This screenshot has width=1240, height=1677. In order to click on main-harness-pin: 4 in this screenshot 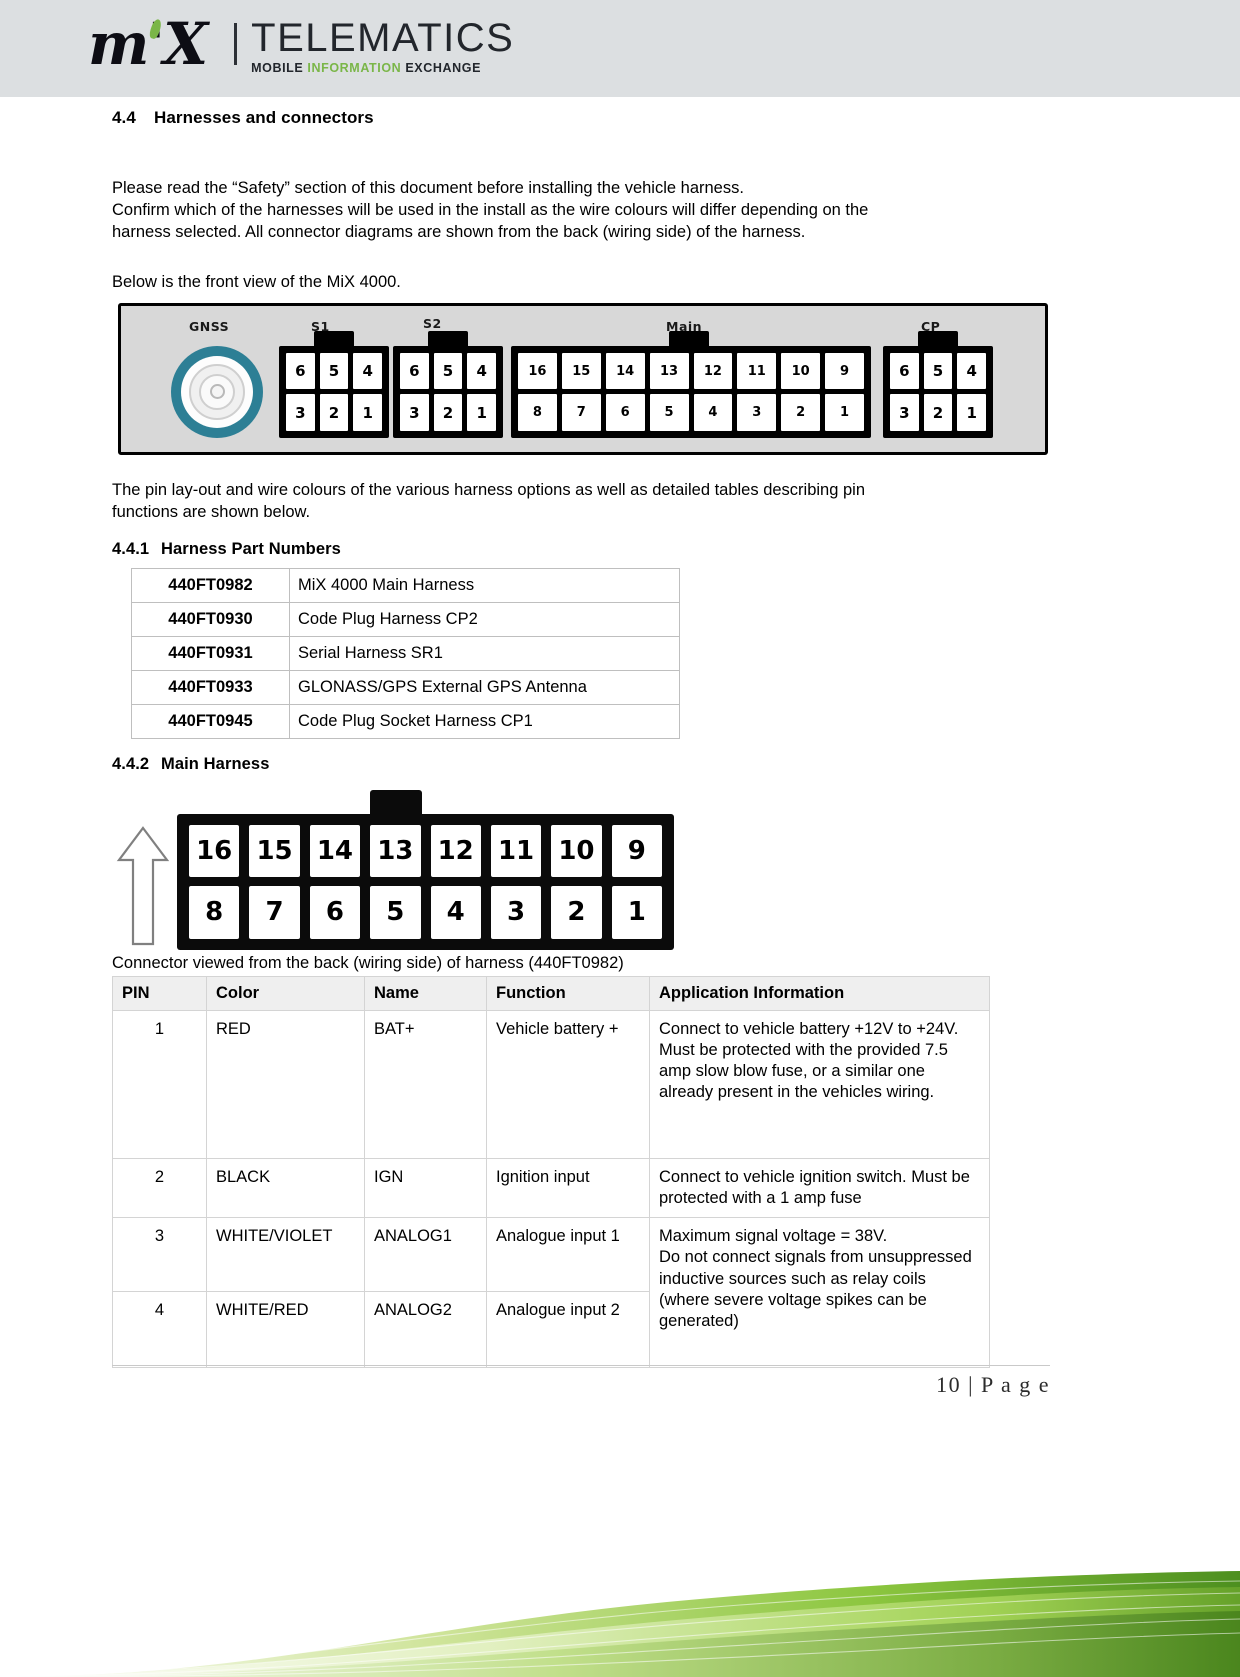, I will do `click(455, 912)`.